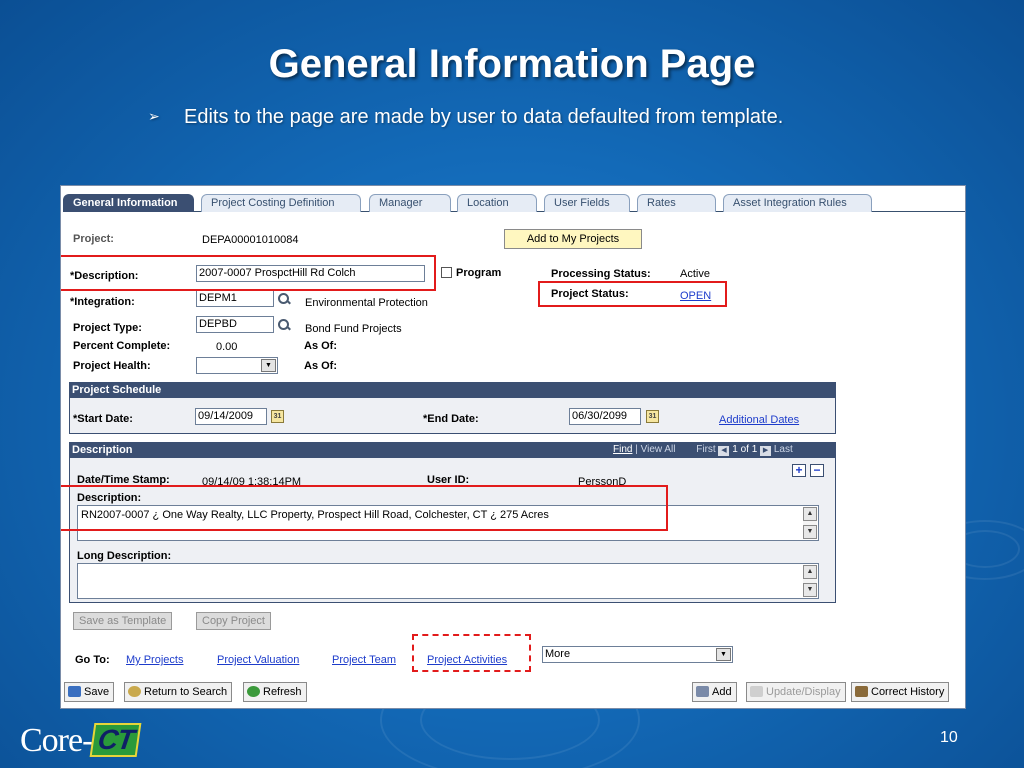 This screenshot has width=1024, height=768. I want to click on core-ct-logo: Core- CT, so click(81, 741).